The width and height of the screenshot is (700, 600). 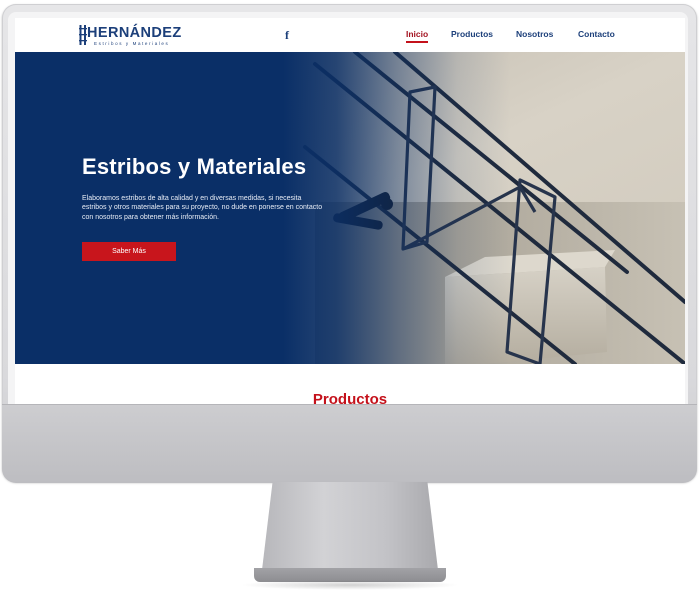 I want to click on nav-active-indicator, so click(x=417, y=42).